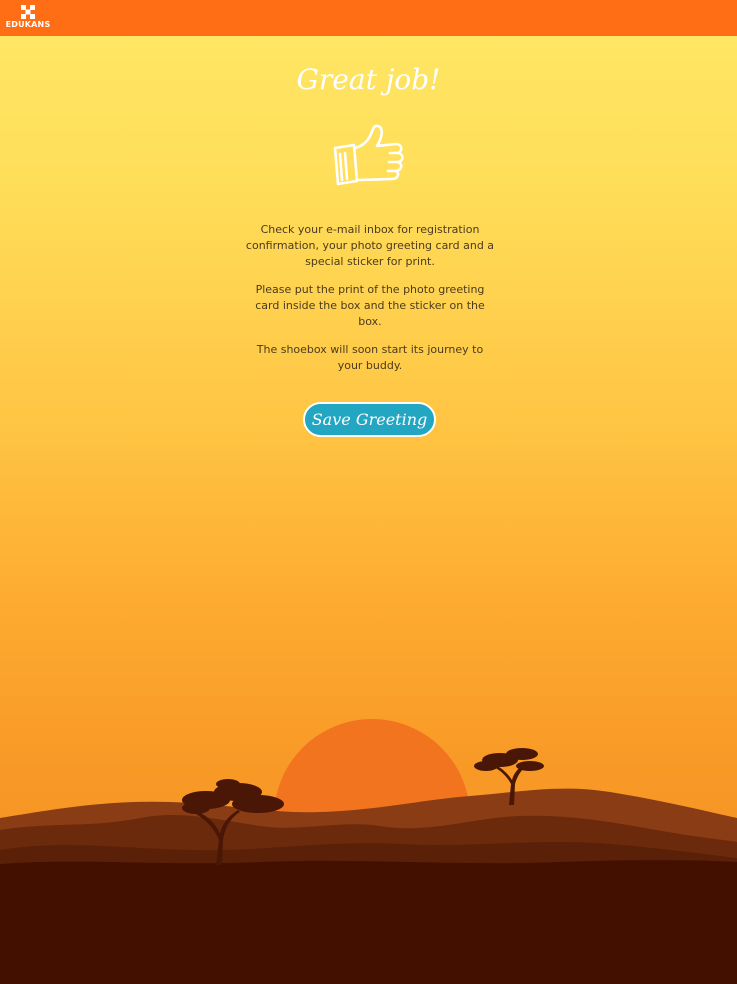 This screenshot has height=984, width=737. Describe the element at coordinates (368, 922) in the screenshot. I see `ground` at that location.